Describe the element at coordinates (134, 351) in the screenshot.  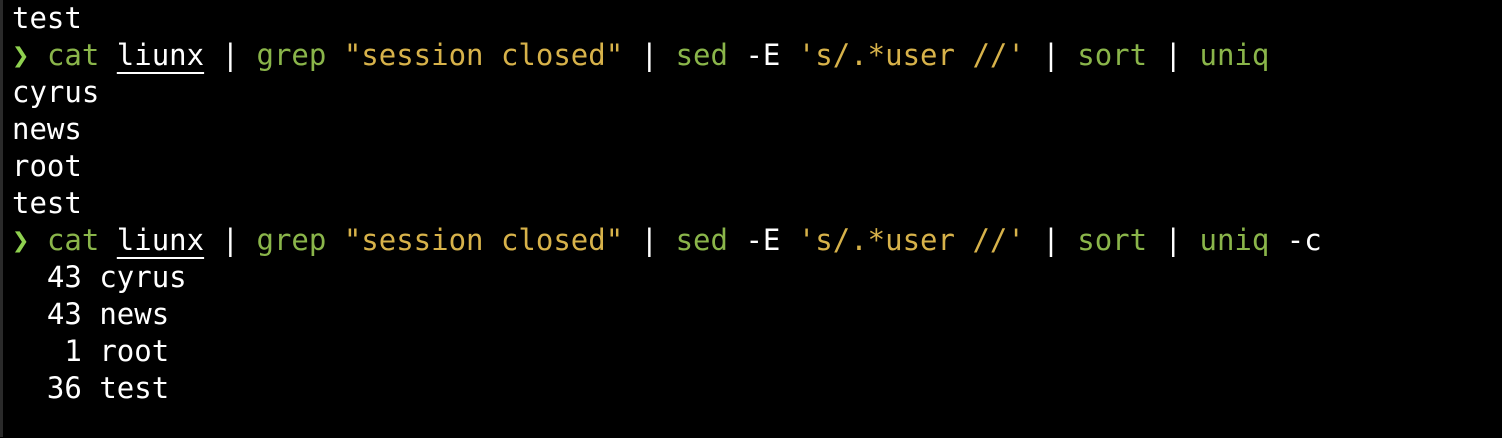
I see `count-name: root` at that location.